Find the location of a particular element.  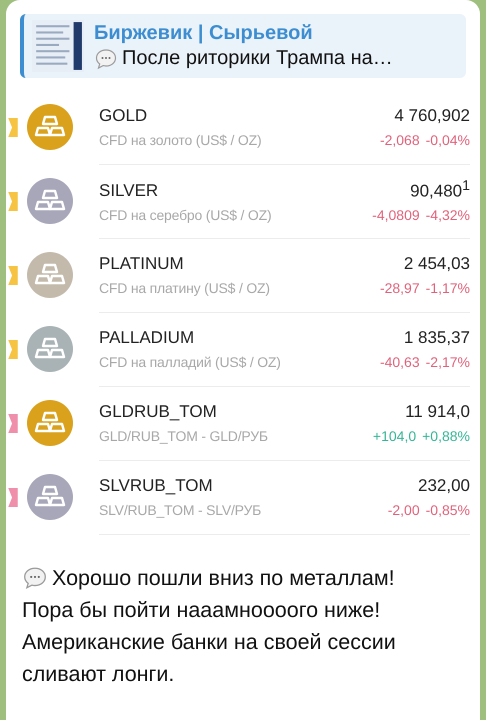

instrument-description: CFD на серебро (US$ / OZ) is located at coordinates (185, 215).